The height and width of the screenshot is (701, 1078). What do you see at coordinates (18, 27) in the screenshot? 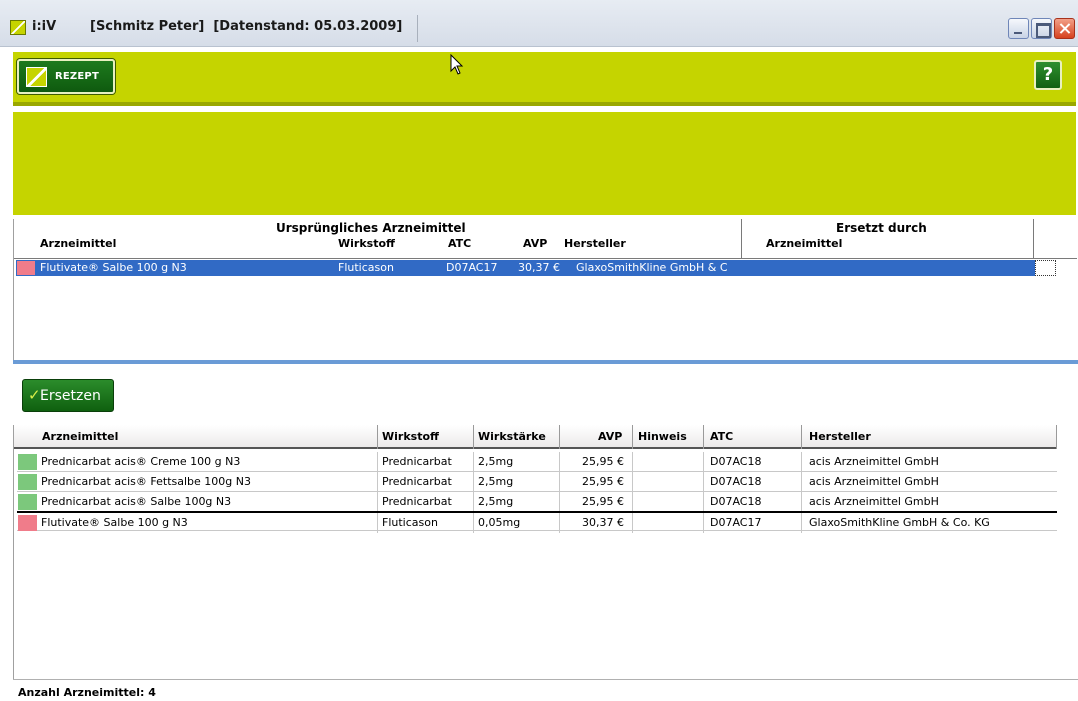
I see `app-logo-icon` at bounding box center [18, 27].